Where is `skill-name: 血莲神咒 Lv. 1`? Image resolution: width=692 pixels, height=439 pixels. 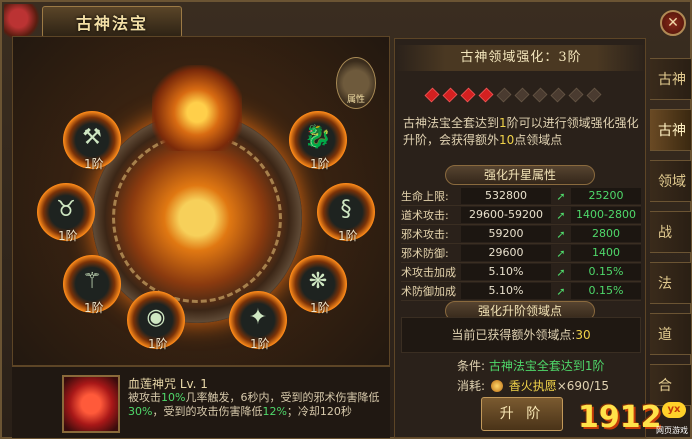 skill-name: 血莲神咒 Lv. 1 is located at coordinates (168, 384).